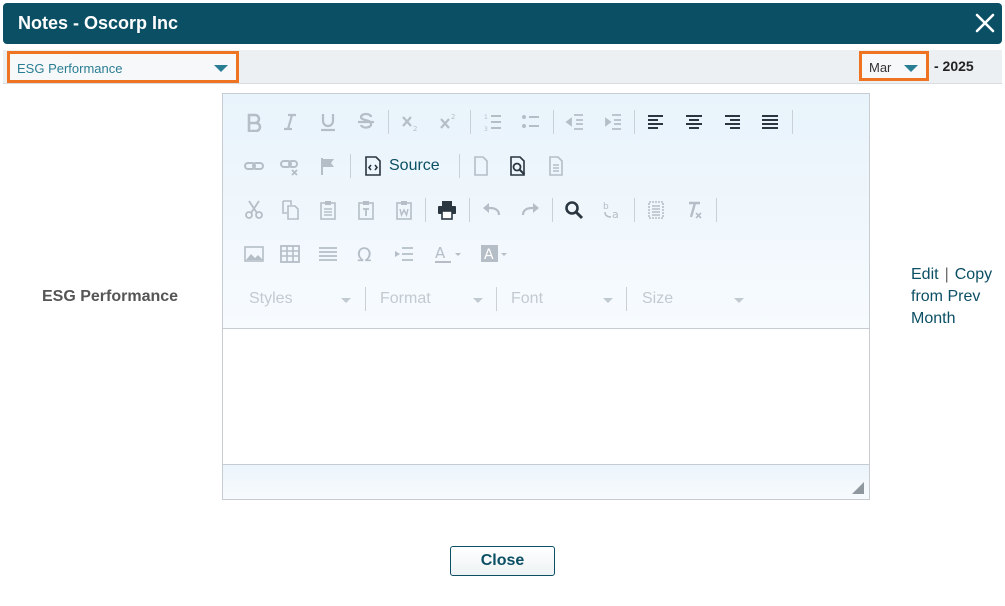  I want to click on link-icon, so click(254, 166).